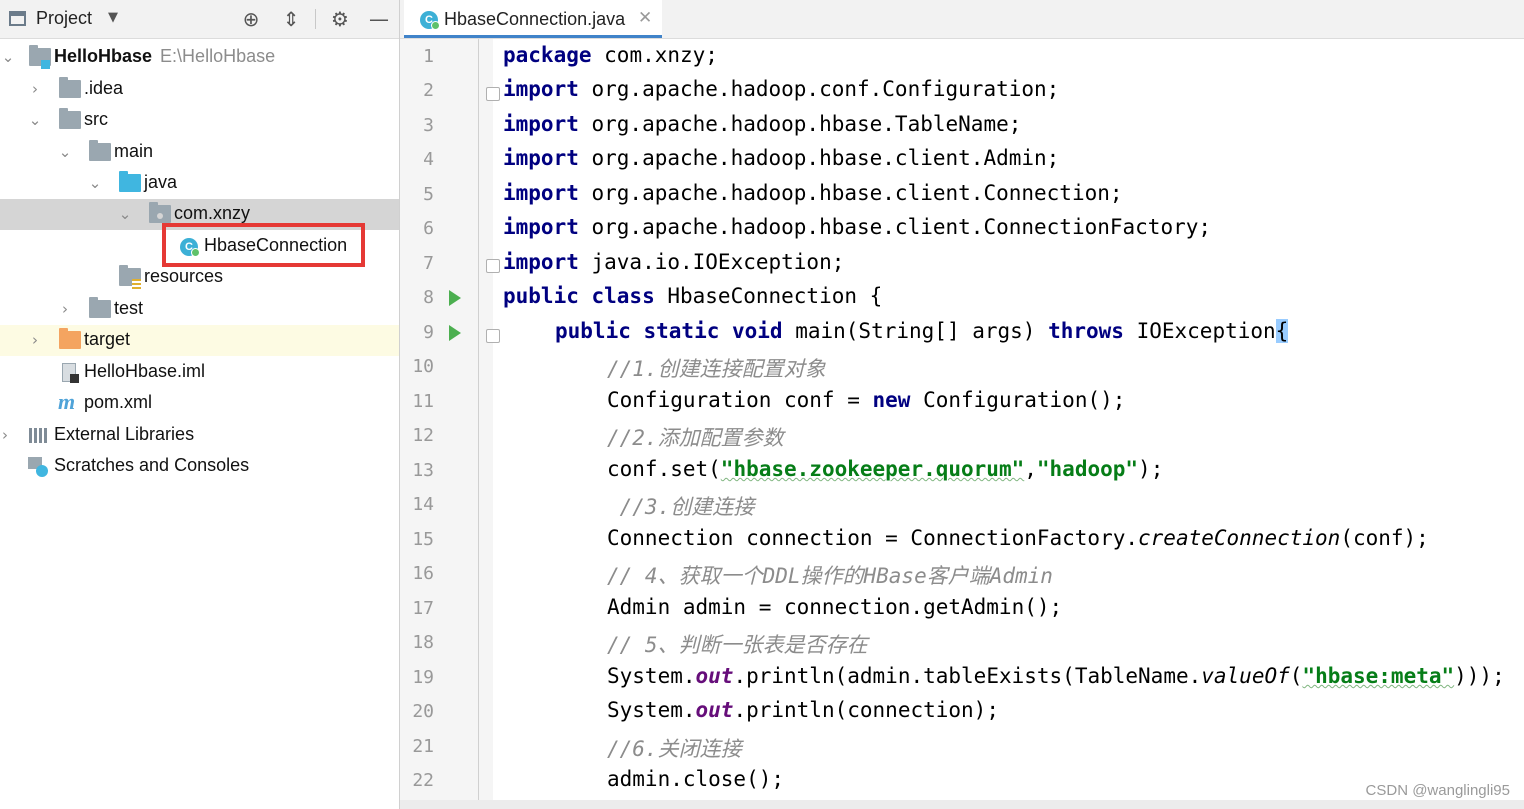 Image resolution: width=1524 pixels, height=809 pixels. What do you see at coordinates (199, 57) in the screenshot?
I see `tree-item-hellohbase: ⌄ HelloHbase E:\HelloHbase` at bounding box center [199, 57].